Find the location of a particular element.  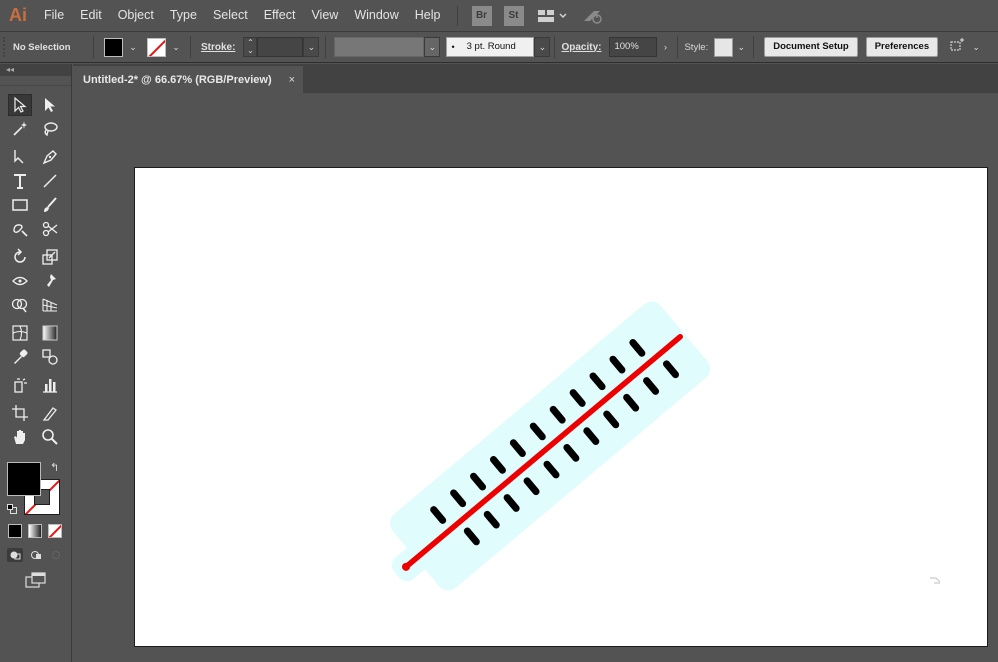

menu-object: Object is located at coordinates (136, 15).